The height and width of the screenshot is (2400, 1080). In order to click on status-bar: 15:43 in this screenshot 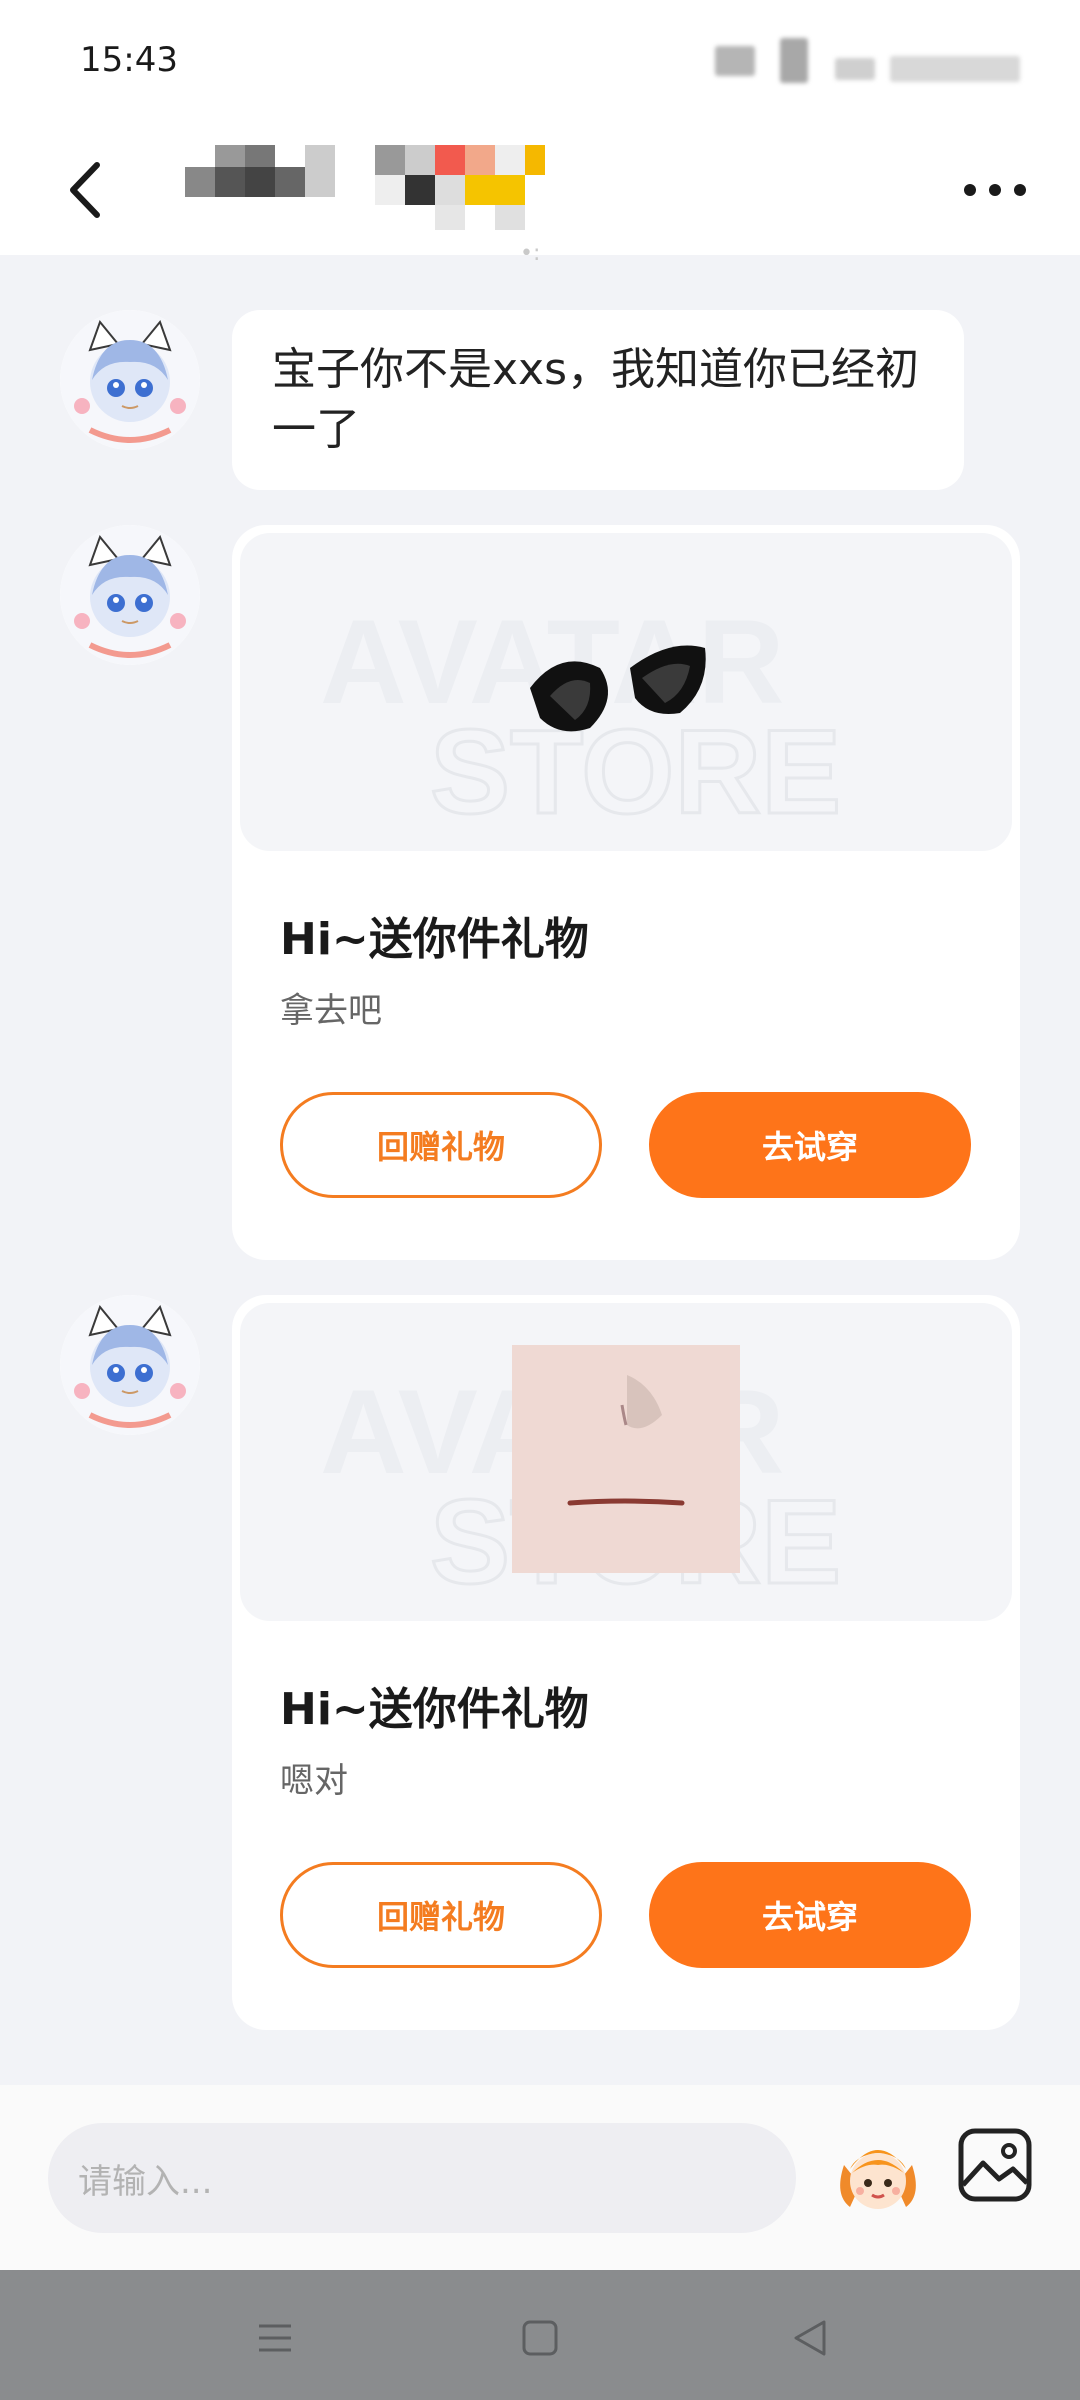, I will do `click(540, 62)`.